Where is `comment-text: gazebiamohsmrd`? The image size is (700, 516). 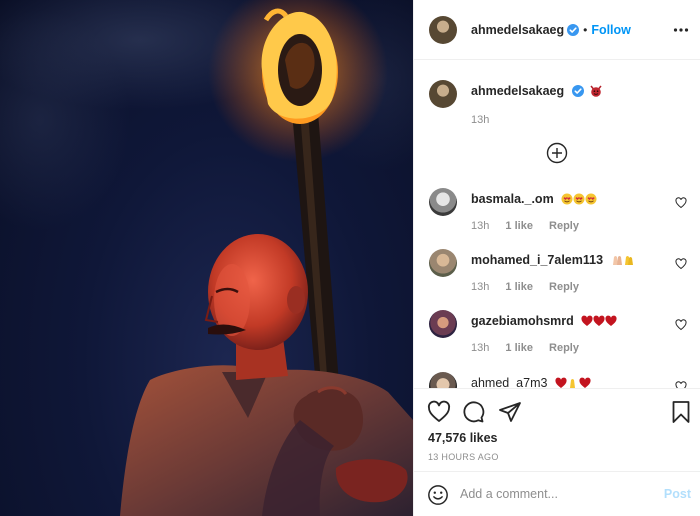
comment-text: gazebiamohsmrd is located at coordinates (544, 321).